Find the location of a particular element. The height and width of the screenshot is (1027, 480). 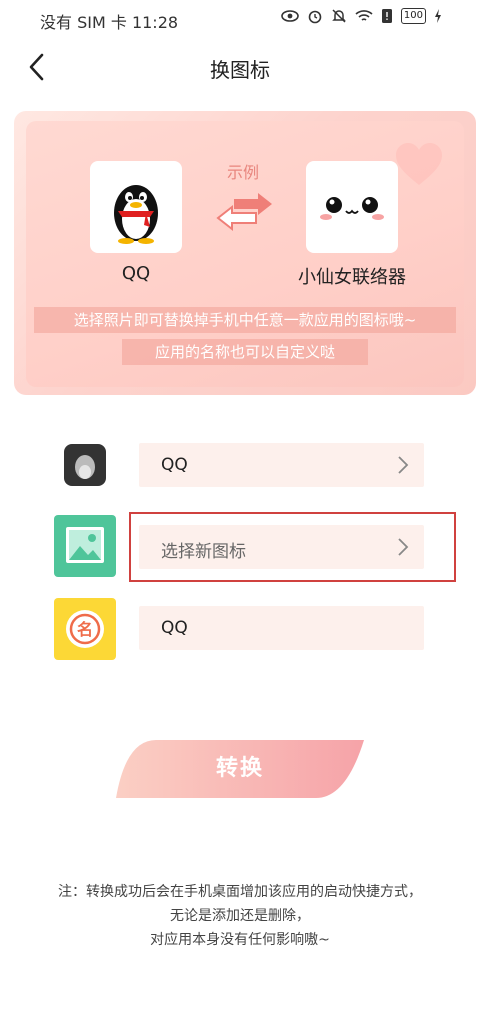

app-name-input: QQ is located at coordinates (281, 628).